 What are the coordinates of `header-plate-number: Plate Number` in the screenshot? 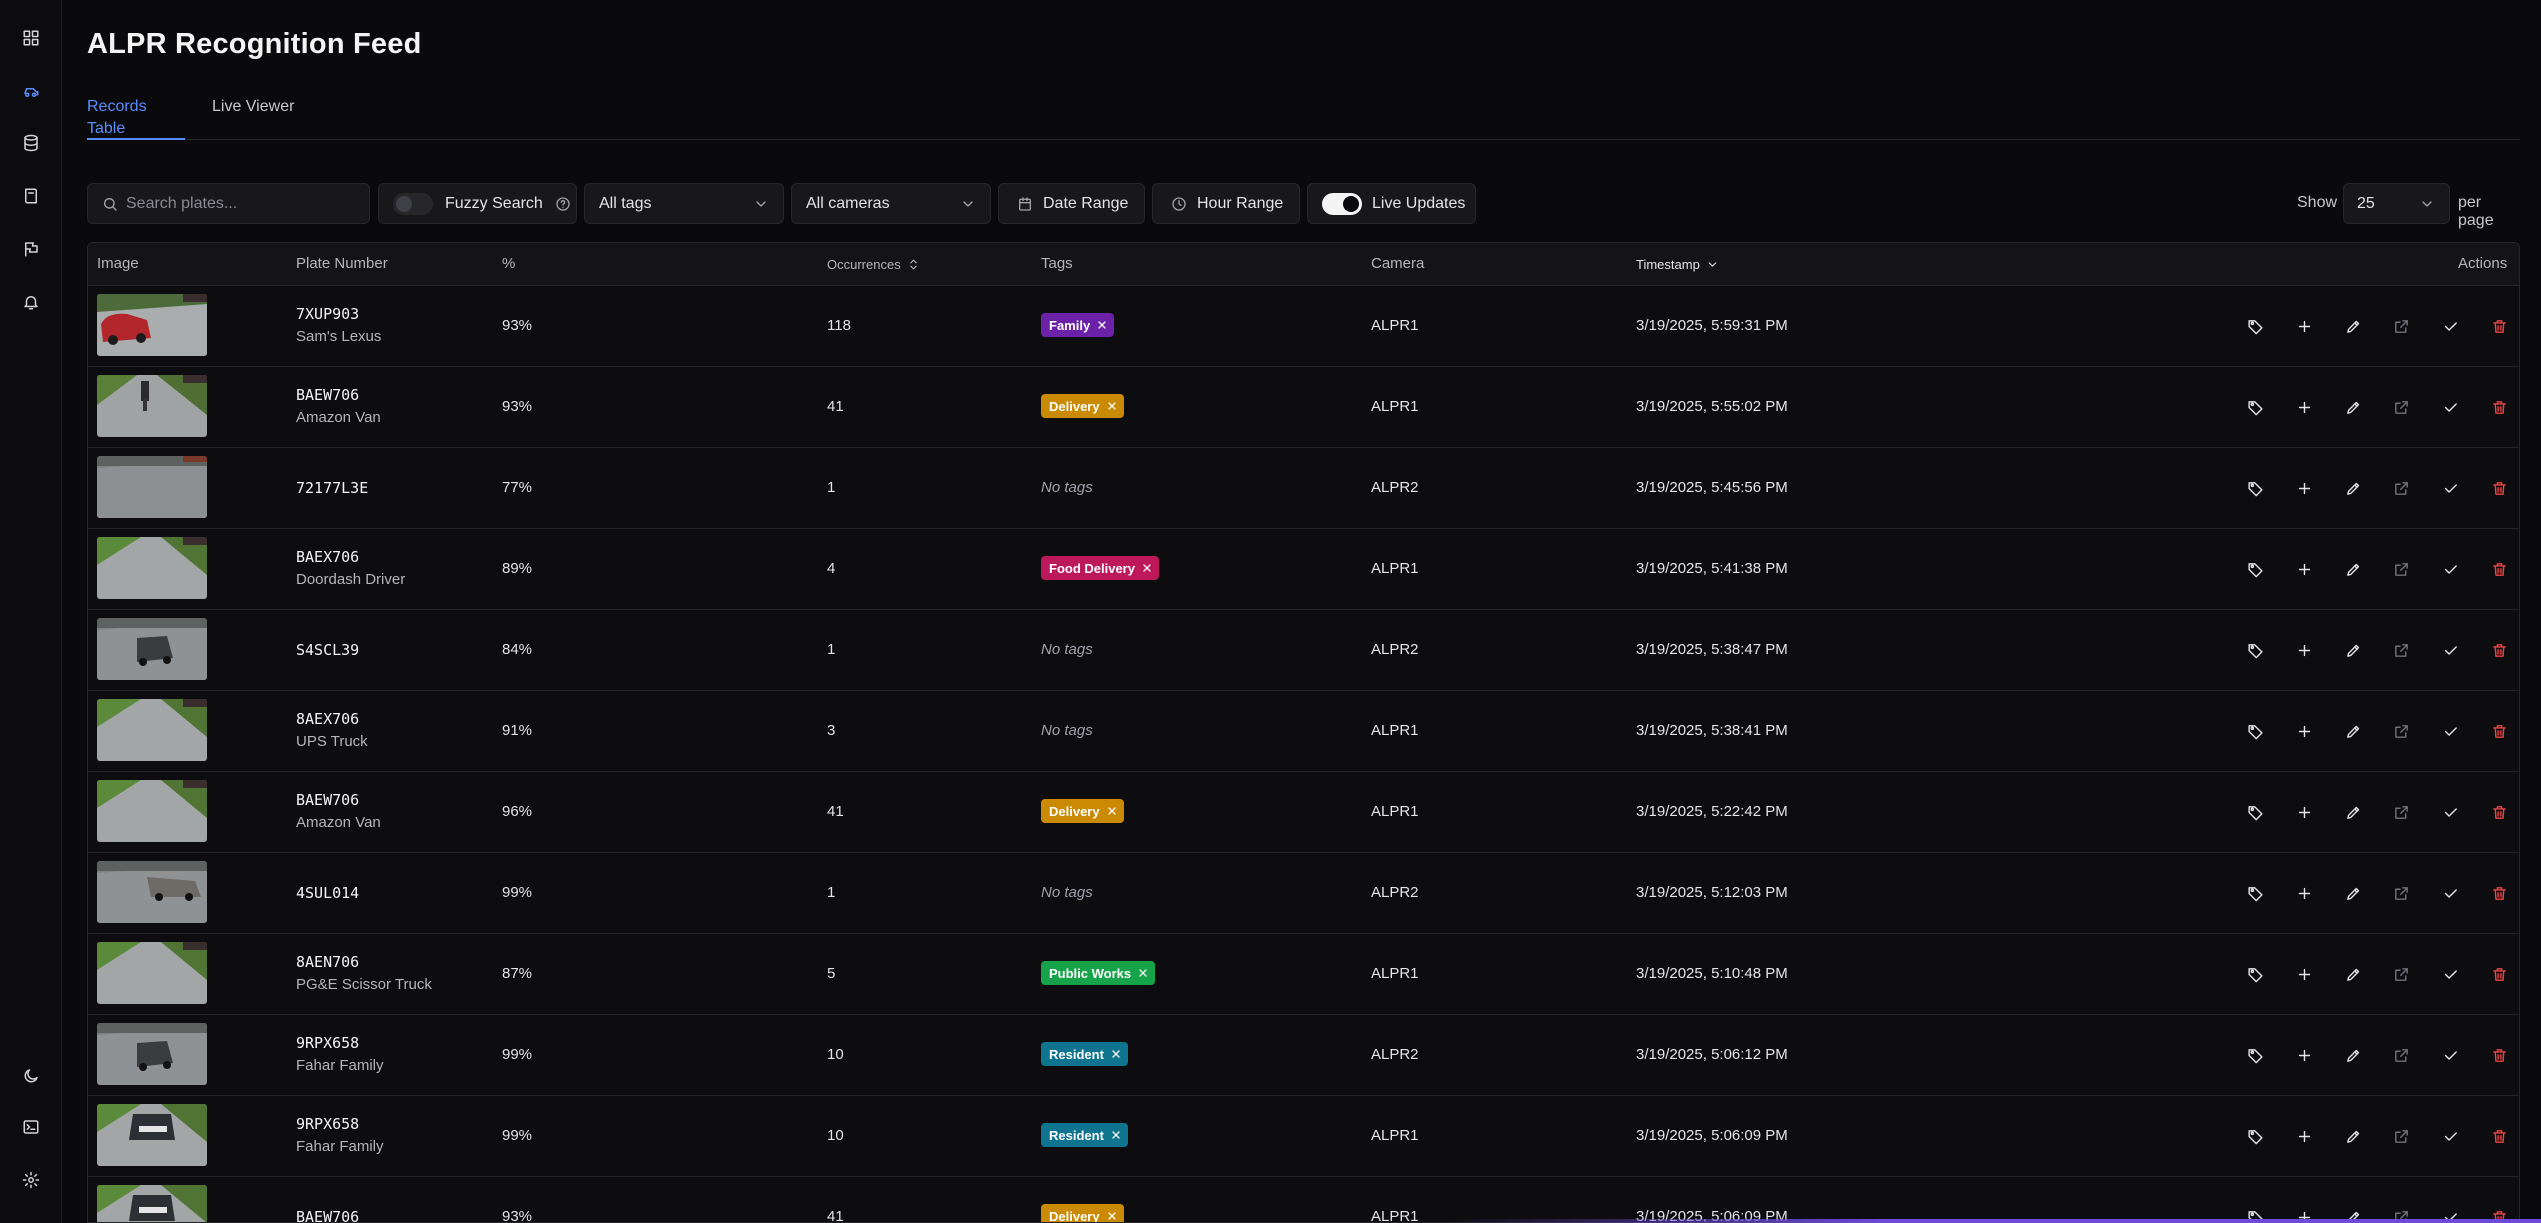 It's located at (342, 263).